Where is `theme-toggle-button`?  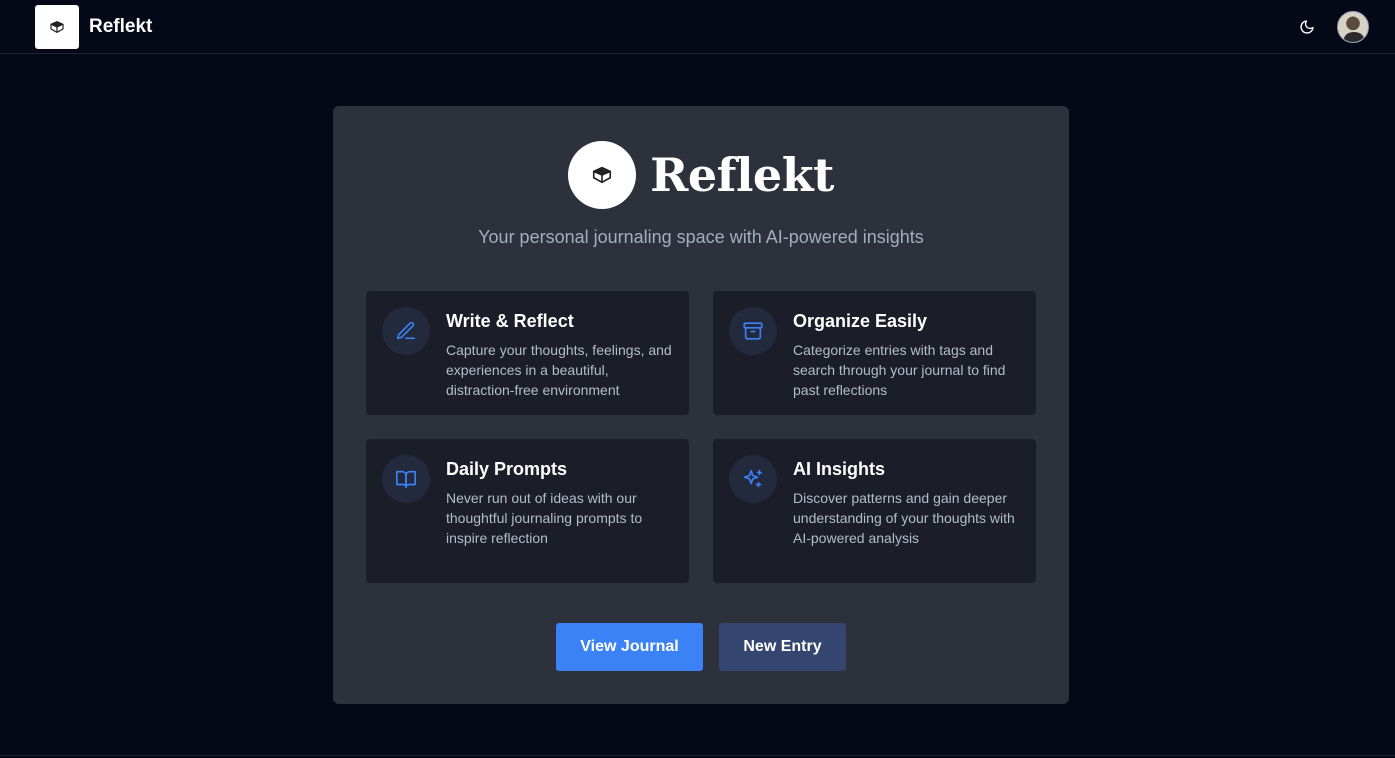 theme-toggle-button is located at coordinates (1307, 27).